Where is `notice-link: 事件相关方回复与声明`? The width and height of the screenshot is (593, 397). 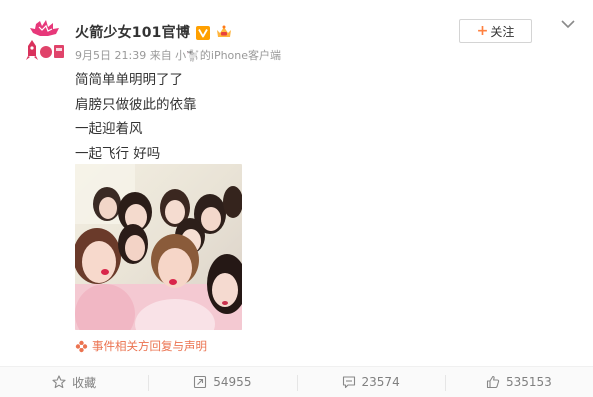
notice-link: 事件相关方回复与声明 is located at coordinates (141, 346).